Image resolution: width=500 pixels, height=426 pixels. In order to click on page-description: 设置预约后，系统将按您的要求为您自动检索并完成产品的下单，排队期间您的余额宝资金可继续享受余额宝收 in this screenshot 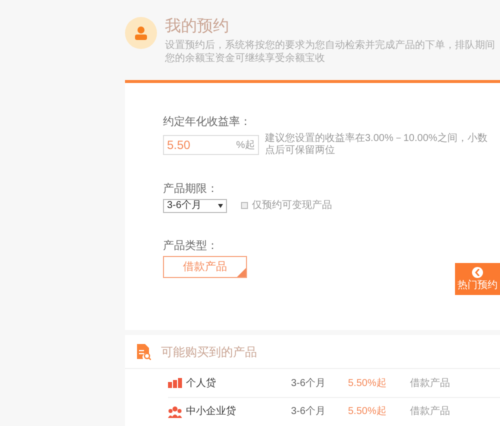, I will do `click(330, 52)`.